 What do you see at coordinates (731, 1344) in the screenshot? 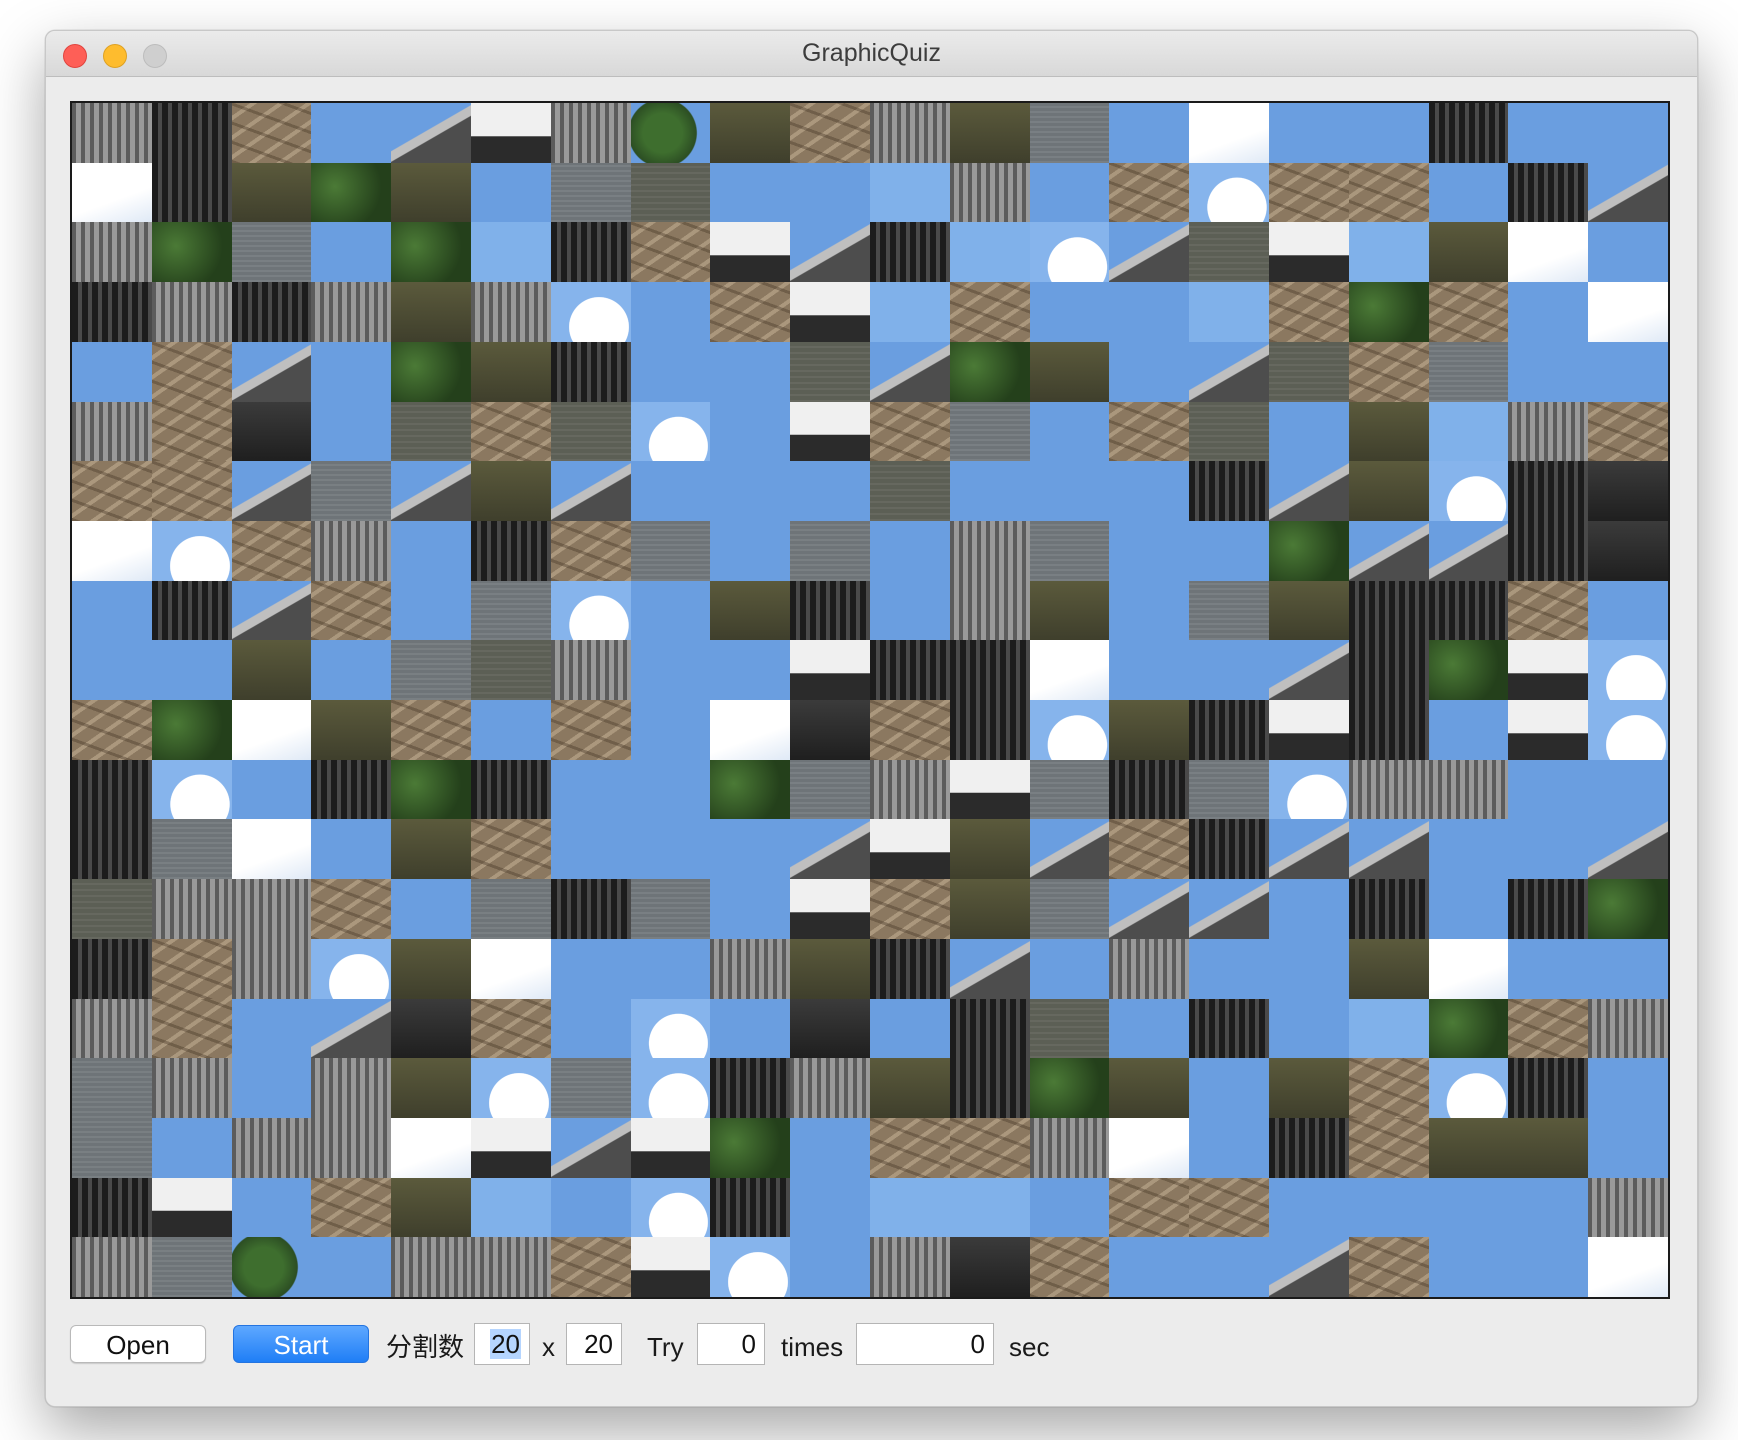
I see `try-count-field: 0` at bounding box center [731, 1344].